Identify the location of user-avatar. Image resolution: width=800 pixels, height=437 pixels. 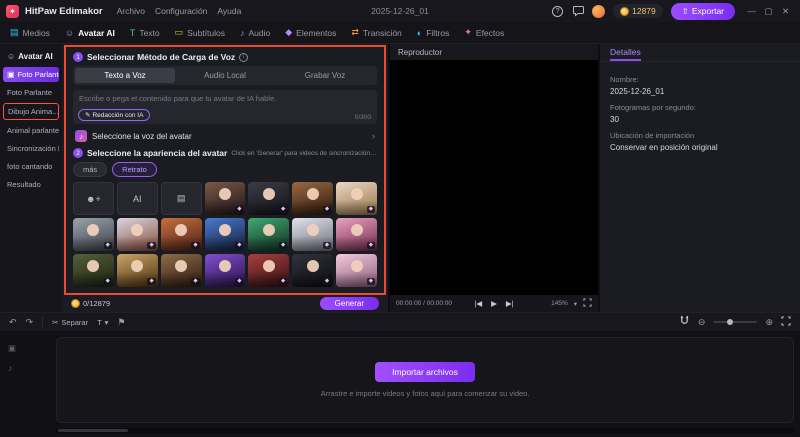
(599, 11).